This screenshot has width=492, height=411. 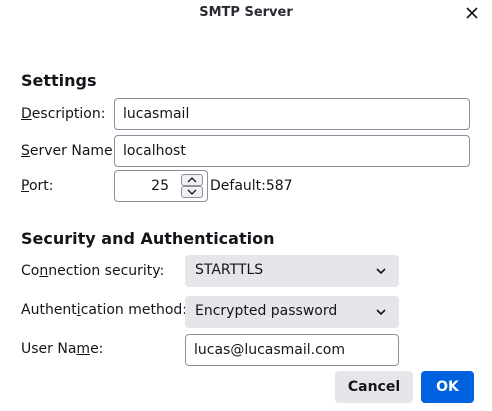 I want to click on security-heading: Security and Authentication, so click(x=148, y=238).